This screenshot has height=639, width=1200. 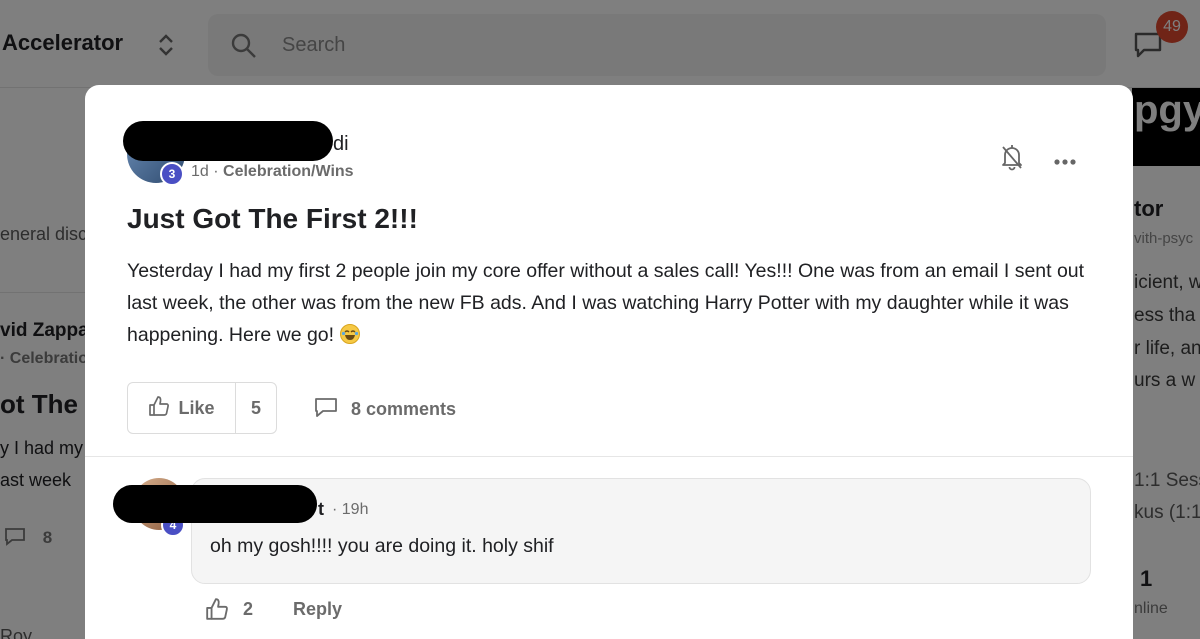 I want to click on bell-icon, so click(x=1012, y=159).